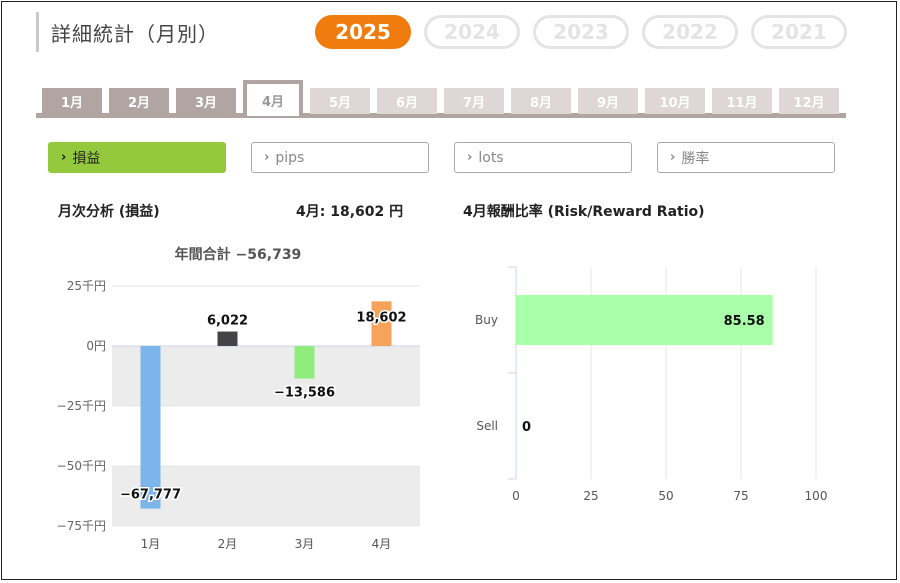 The width and height of the screenshot is (900, 583). What do you see at coordinates (516, 496) in the screenshot?
I see `x-tick-label: 0` at bounding box center [516, 496].